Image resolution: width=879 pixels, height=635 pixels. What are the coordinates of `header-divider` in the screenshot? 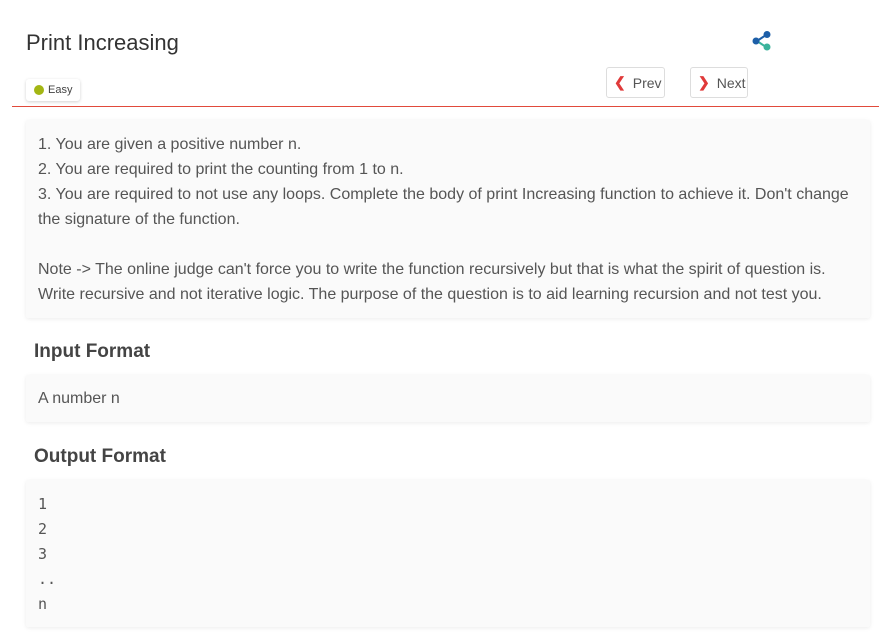 It's located at (445, 106).